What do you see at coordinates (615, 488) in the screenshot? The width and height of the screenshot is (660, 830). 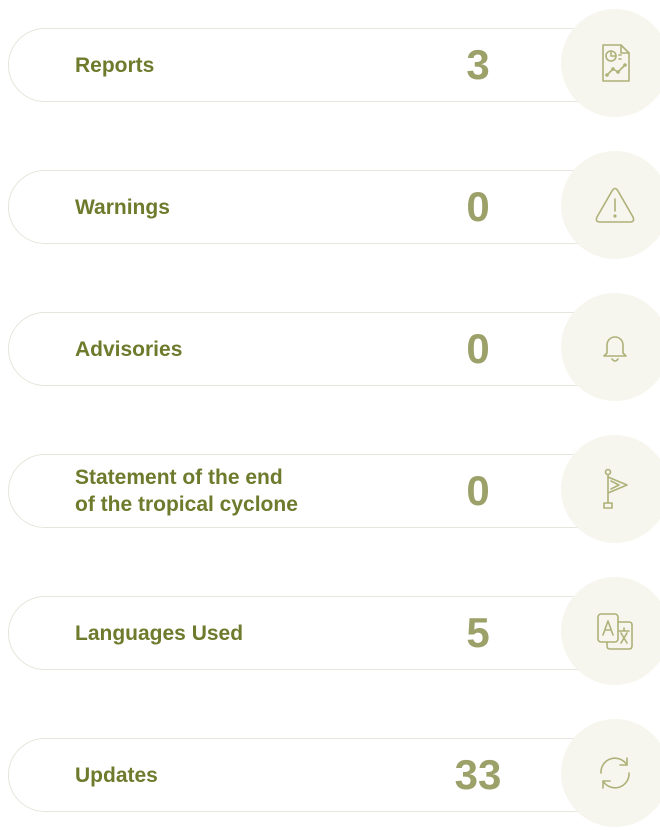 I see `flag-icon` at bounding box center [615, 488].